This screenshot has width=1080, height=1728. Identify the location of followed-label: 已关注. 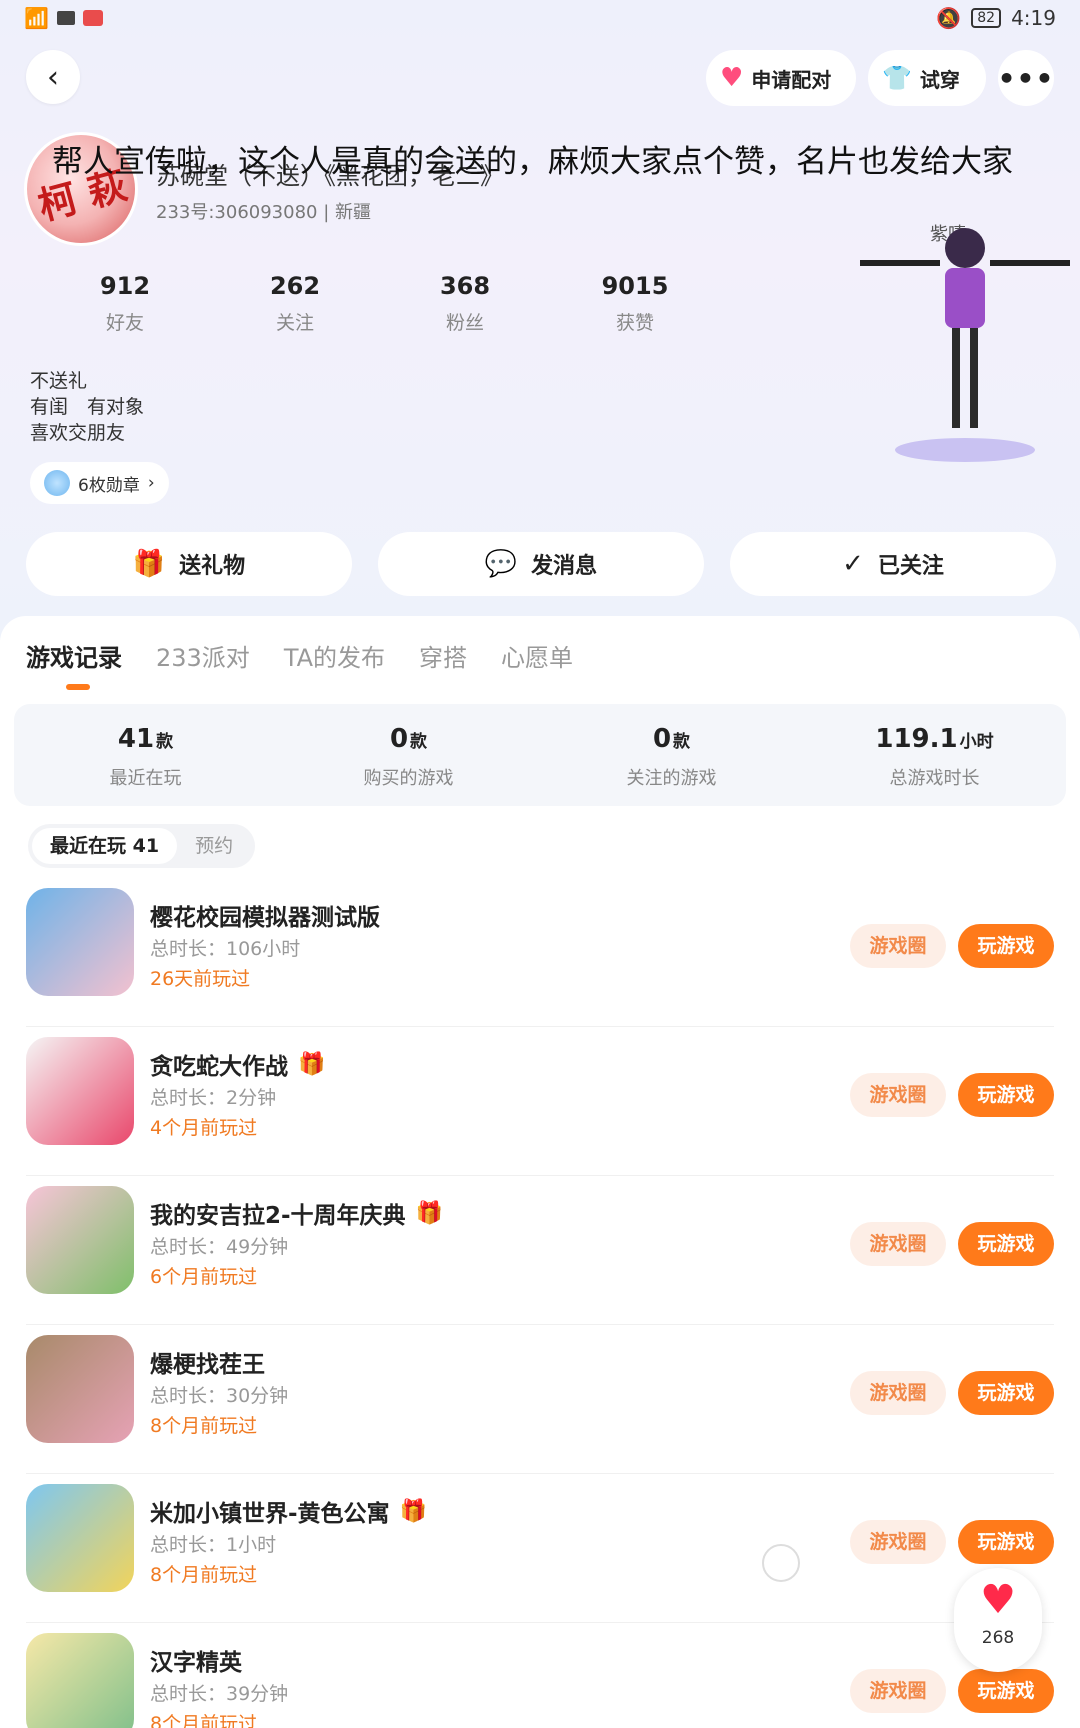
(910, 566).